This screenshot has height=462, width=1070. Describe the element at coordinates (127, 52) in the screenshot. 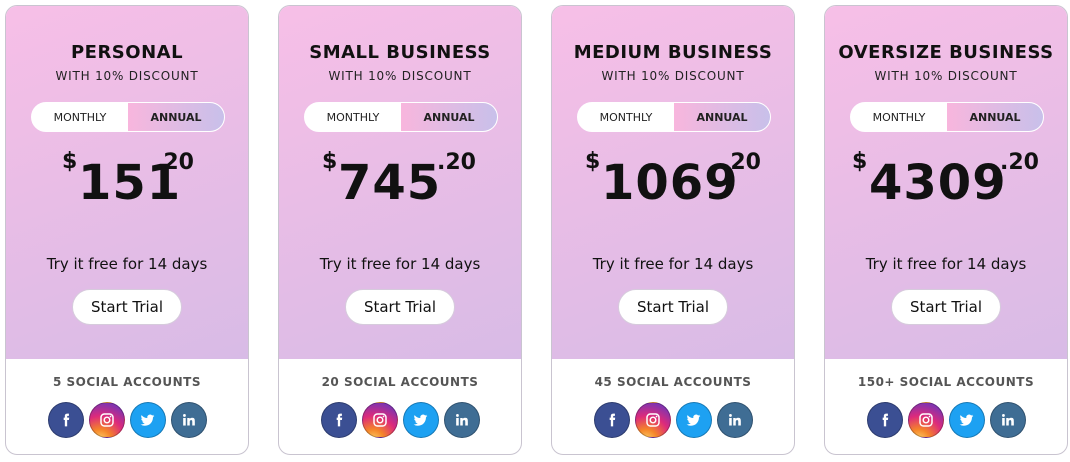

I see `plan-name: PERSONAL` at that location.